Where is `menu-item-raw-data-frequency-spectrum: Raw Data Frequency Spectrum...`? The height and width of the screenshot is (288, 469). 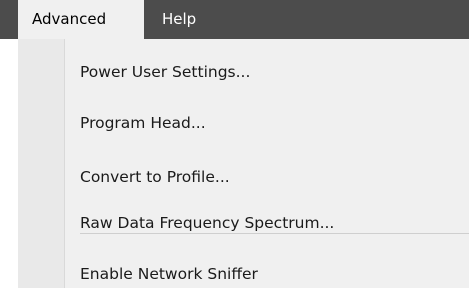
menu-item-raw-data-frequency-spectrum: Raw Data Frequency Spectrum... is located at coordinates (207, 223).